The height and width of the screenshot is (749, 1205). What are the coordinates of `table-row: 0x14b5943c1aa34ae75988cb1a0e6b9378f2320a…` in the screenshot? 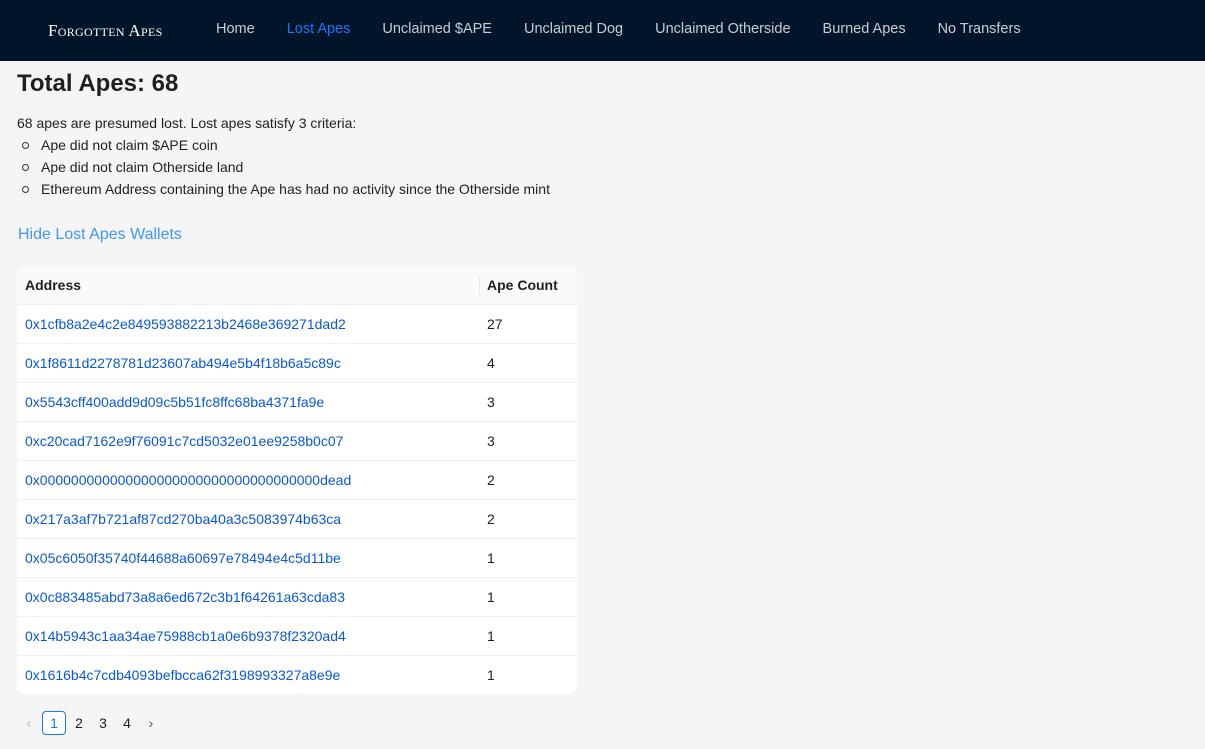 It's located at (297, 636).